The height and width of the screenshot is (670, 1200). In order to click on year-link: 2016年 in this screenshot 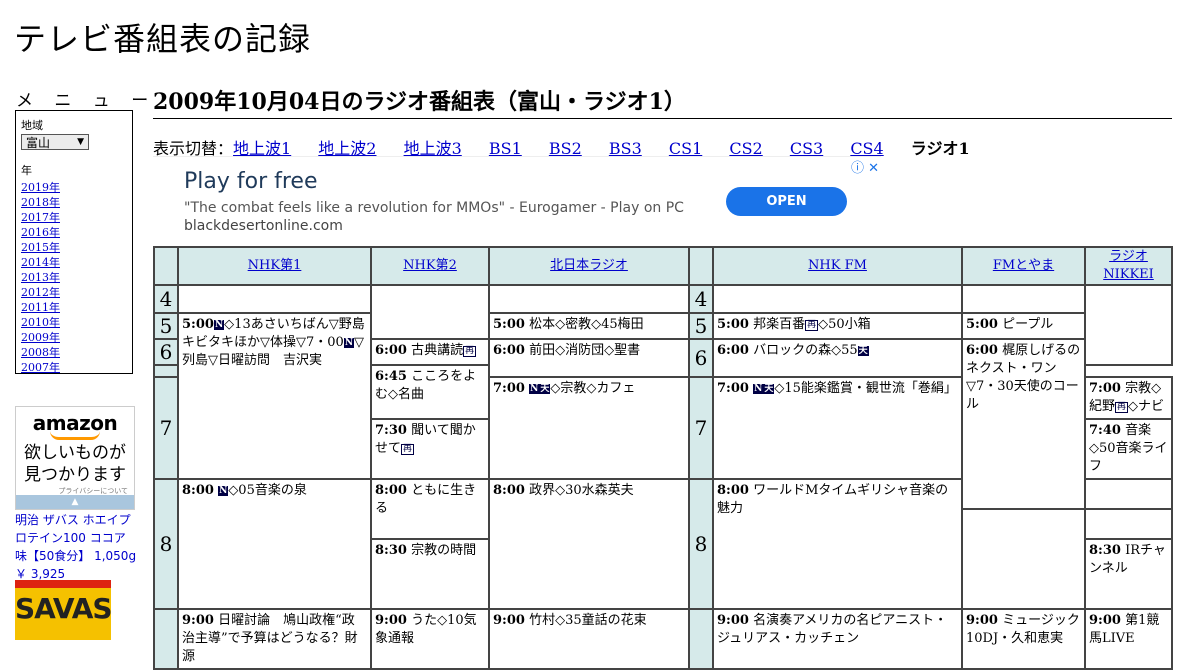, I will do `click(74, 232)`.